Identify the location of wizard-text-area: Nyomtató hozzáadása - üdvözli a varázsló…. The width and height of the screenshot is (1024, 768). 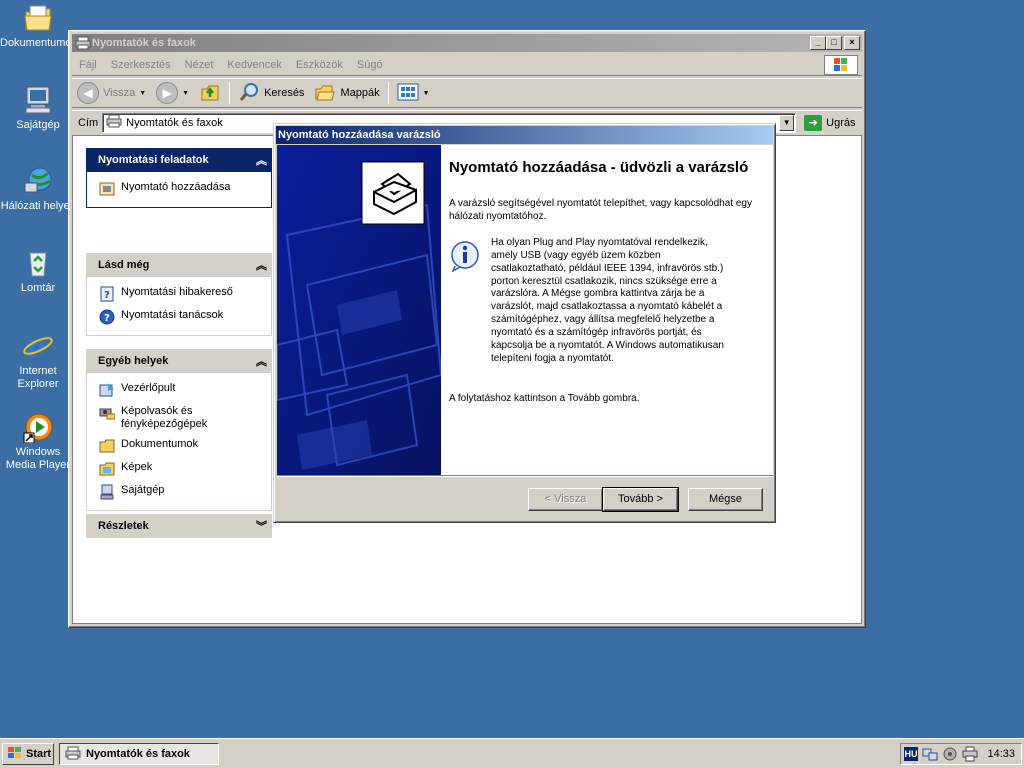
(604, 275).